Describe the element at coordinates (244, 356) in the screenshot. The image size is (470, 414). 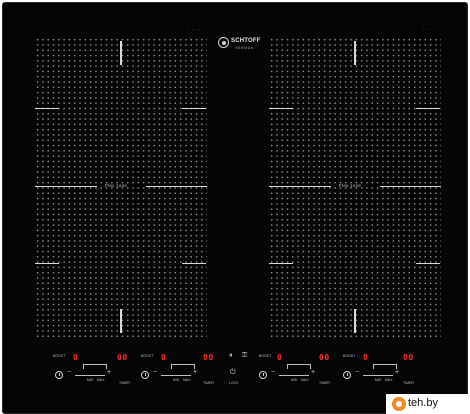
I see `lock-icon: ⚿` at that location.